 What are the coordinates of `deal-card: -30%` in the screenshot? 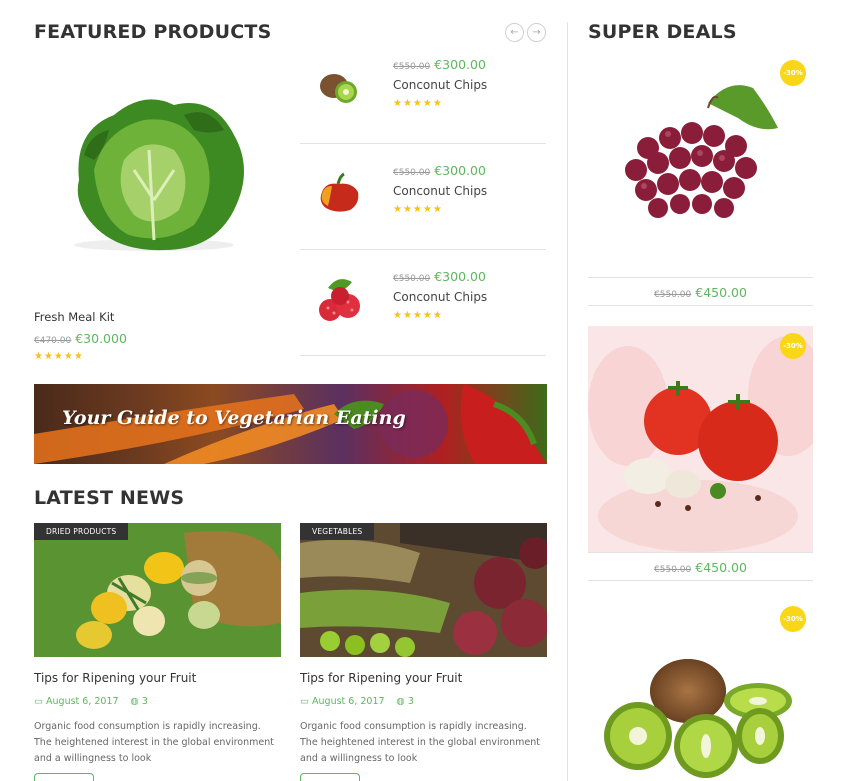 It's located at (700, 688).